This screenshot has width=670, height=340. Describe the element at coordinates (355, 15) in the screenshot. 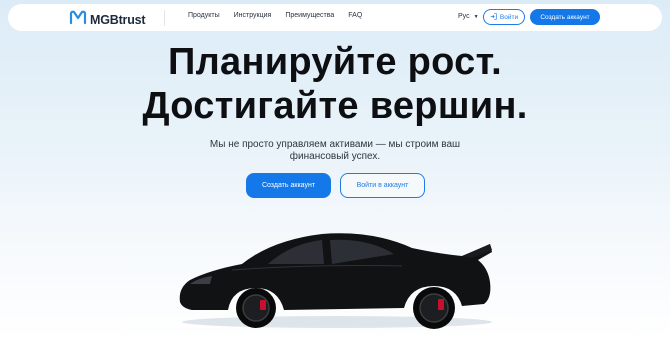

I see `nav-link-faq: FAQ` at that location.